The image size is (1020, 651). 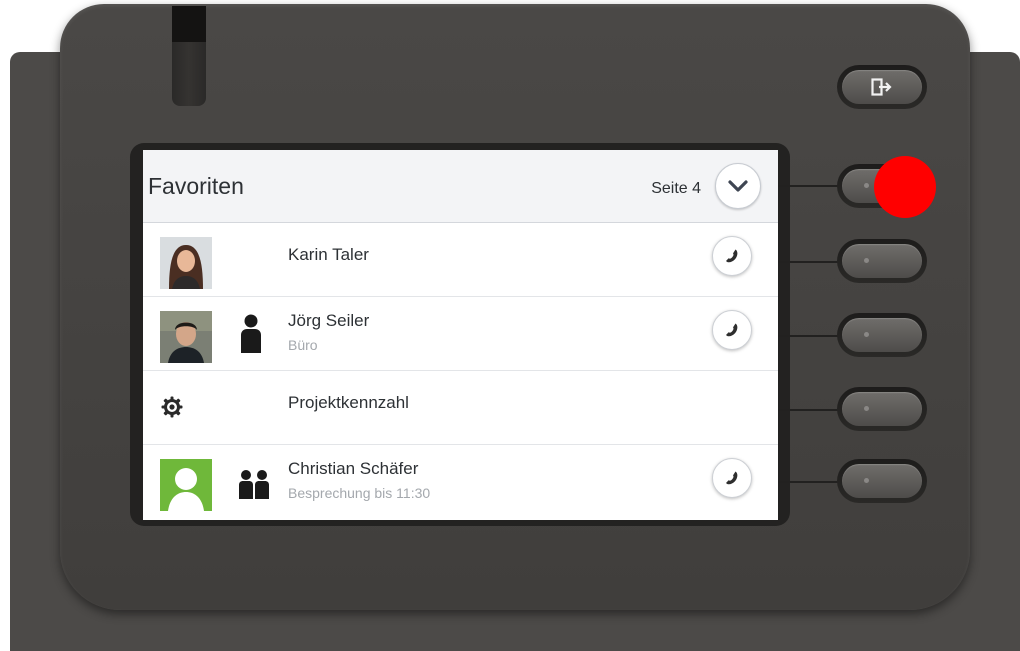 What do you see at coordinates (353, 468) in the screenshot?
I see `contact-name: Christian Schäfer` at bounding box center [353, 468].